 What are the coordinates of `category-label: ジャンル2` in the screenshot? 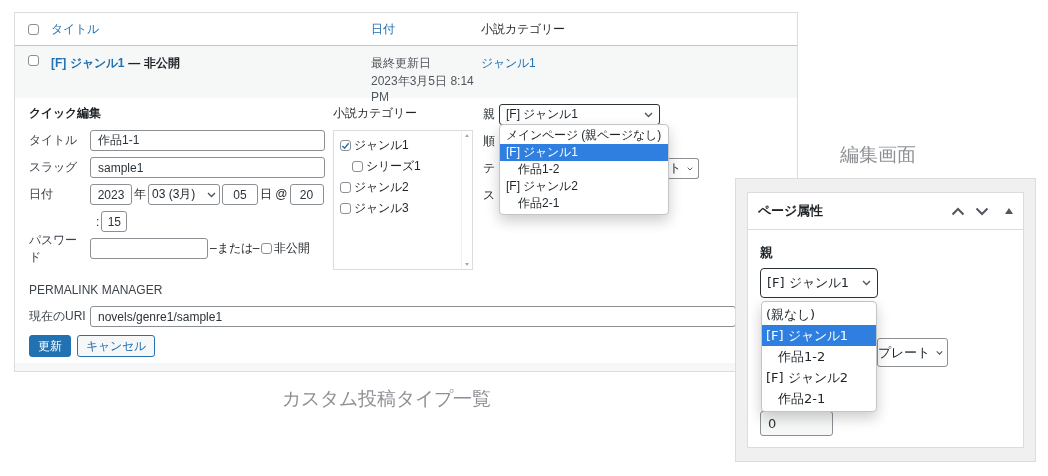 It's located at (381, 187).